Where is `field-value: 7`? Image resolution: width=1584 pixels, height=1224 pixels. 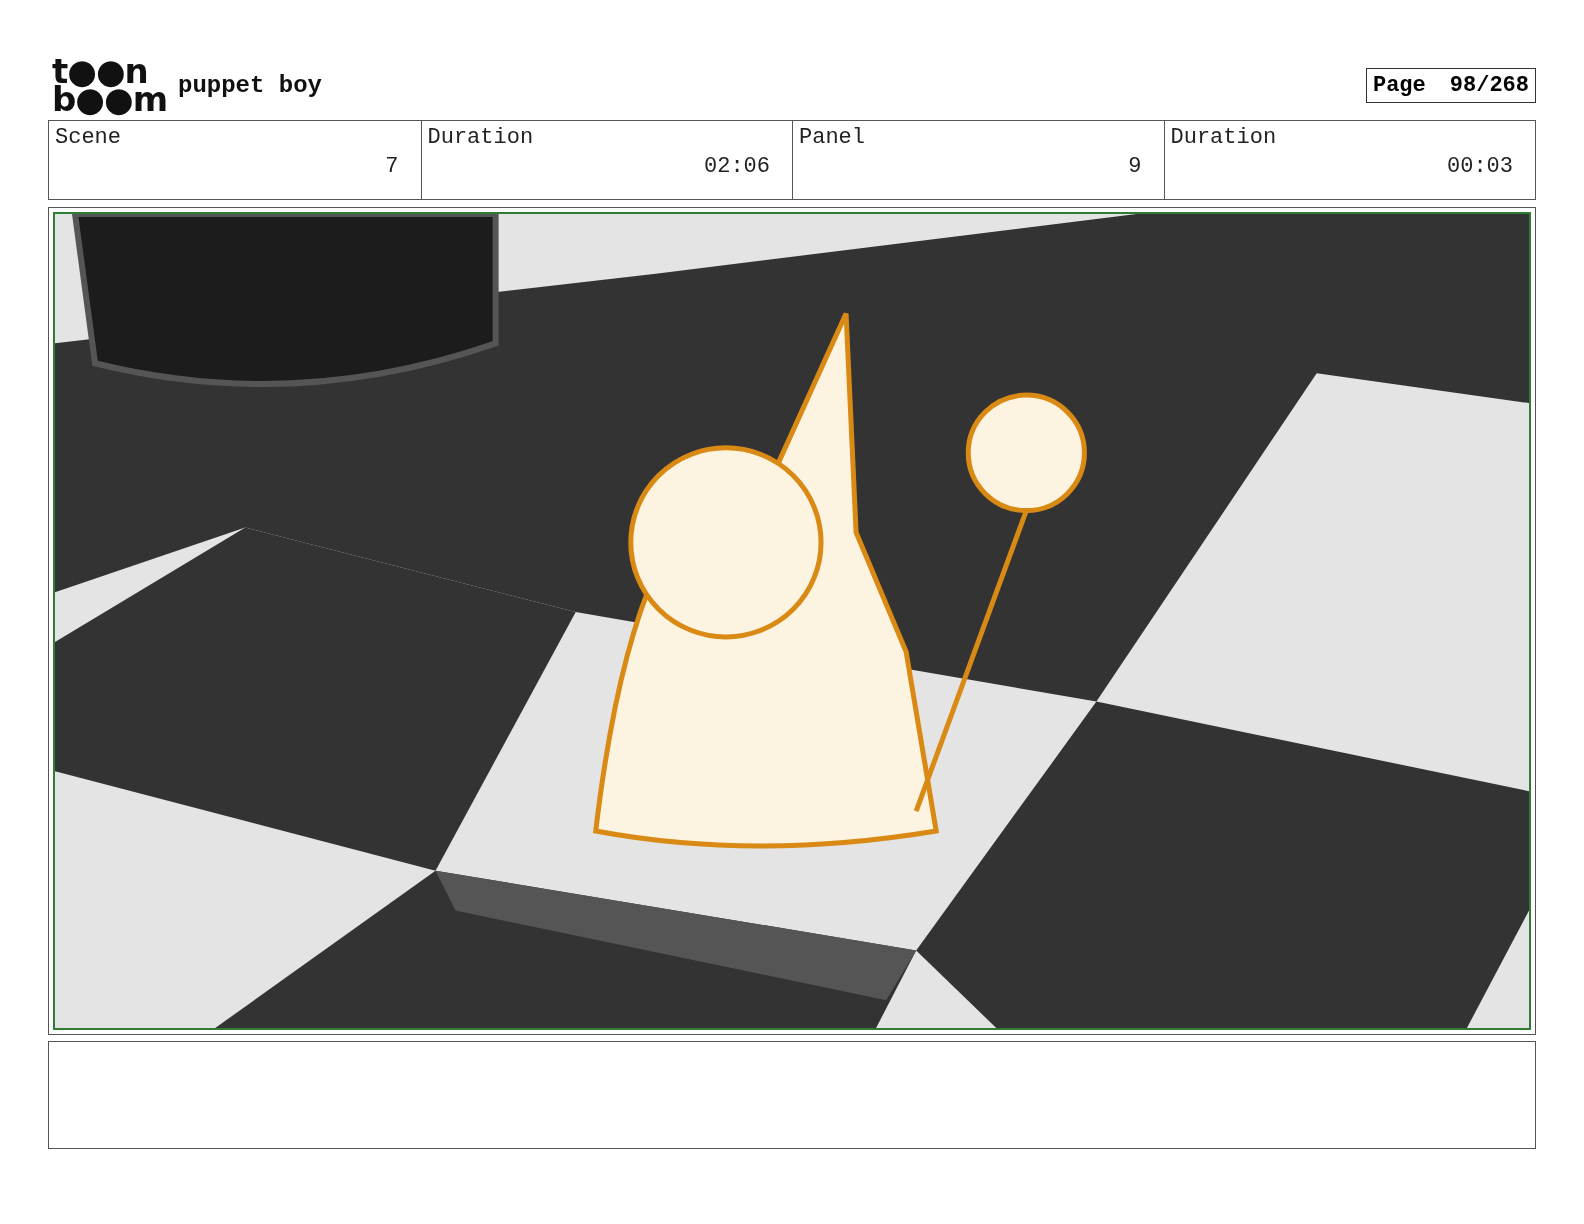 field-value: 7 is located at coordinates (392, 166).